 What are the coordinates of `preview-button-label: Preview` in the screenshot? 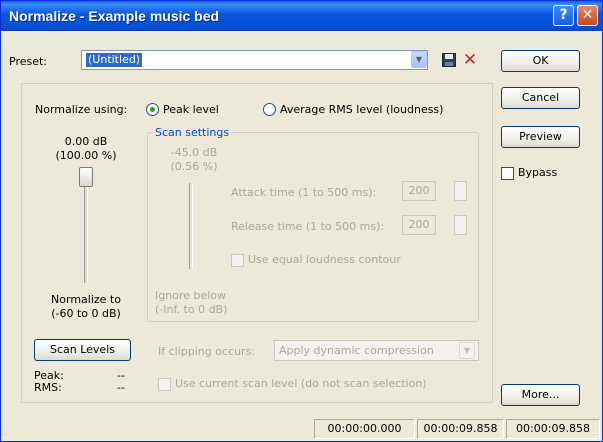 It's located at (540, 136).